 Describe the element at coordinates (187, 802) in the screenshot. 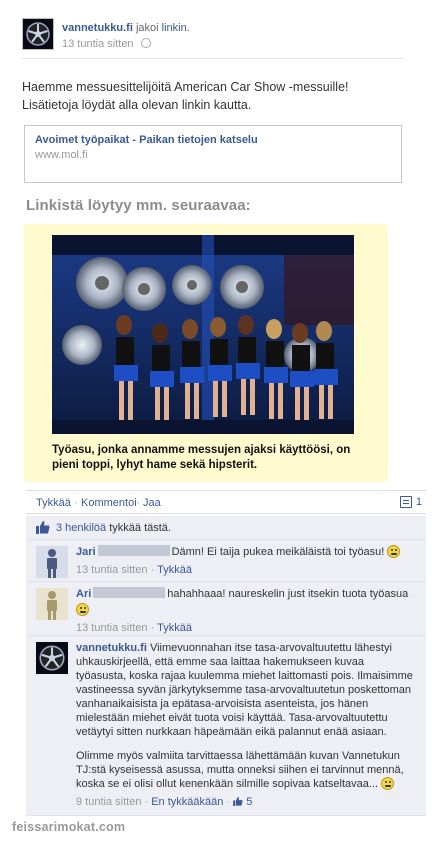

I see `comment-unlike-link: En tykkääkään` at that location.